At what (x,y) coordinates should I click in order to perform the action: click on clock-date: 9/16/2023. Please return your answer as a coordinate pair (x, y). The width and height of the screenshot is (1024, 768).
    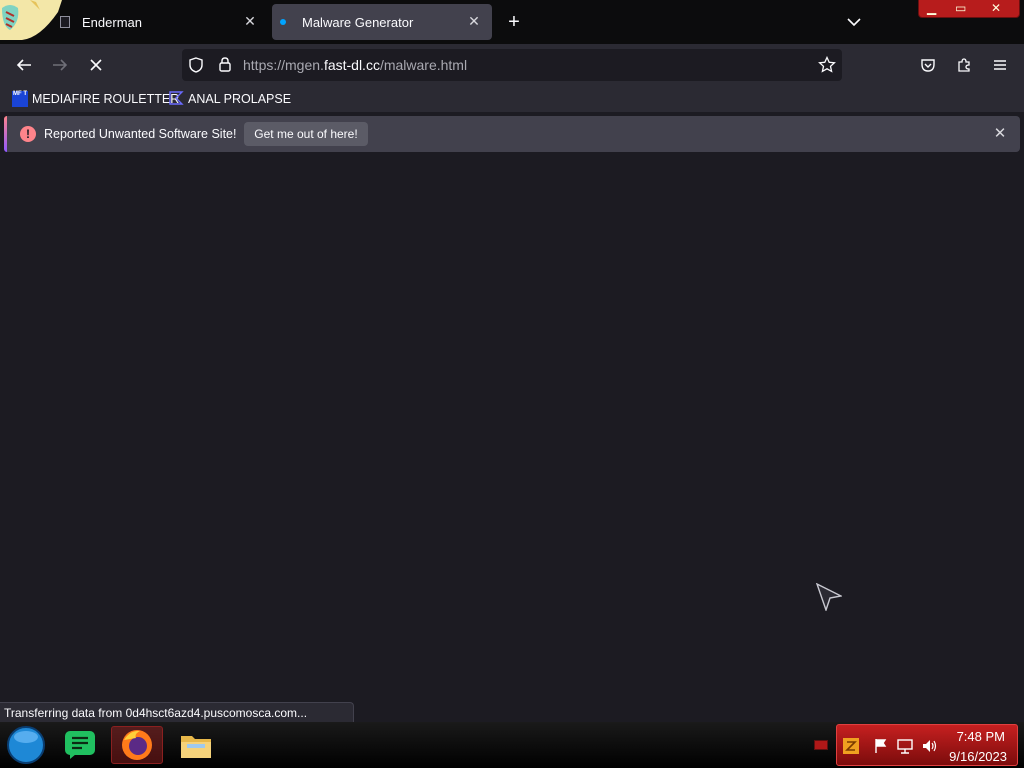
    Looking at the image, I should click on (978, 756).